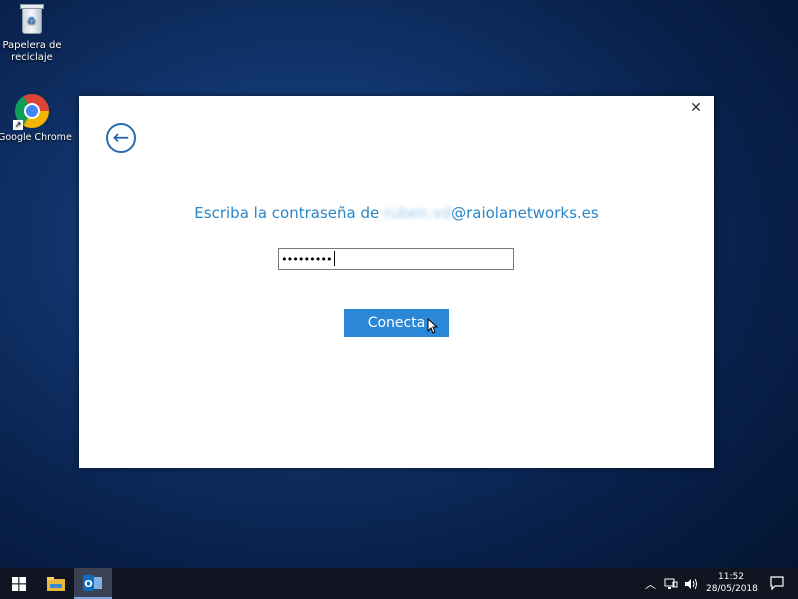 This screenshot has width=798, height=599. Describe the element at coordinates (399, 583) in the screenshot. I see `taskbar: O ︿ 11:52 28/05/2018` at that location.